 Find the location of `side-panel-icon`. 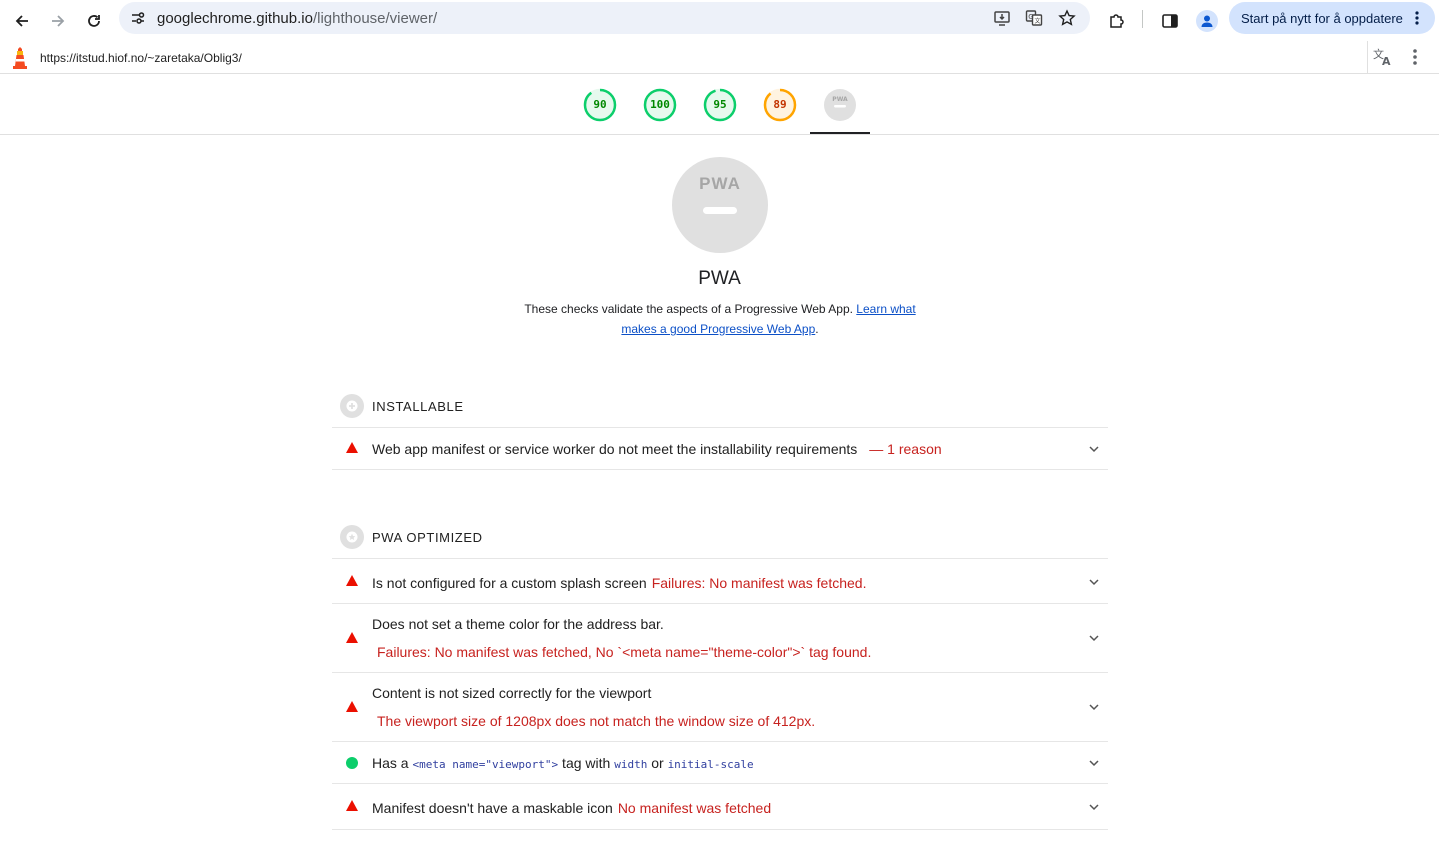

side-panel-icon is located at coordinates (1170, 21).